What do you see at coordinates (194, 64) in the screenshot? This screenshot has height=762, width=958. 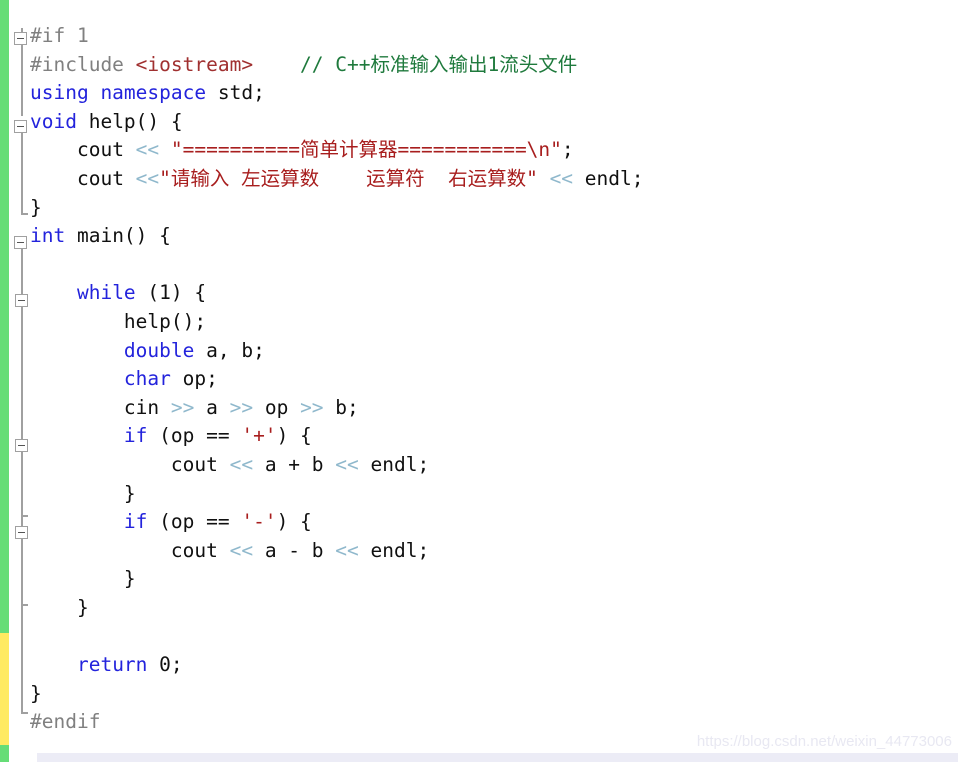 I see `code-token-hdr: <iostream>` at bounding box center [194, 64].